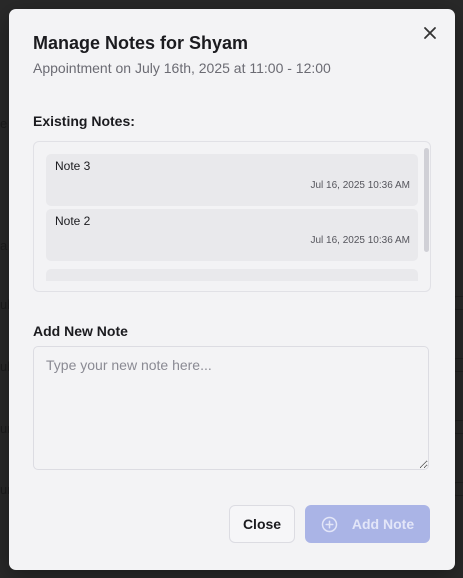  Describe the element at coordinates (232, 275) in the screenshot. I see `note-item-partial` at that location.